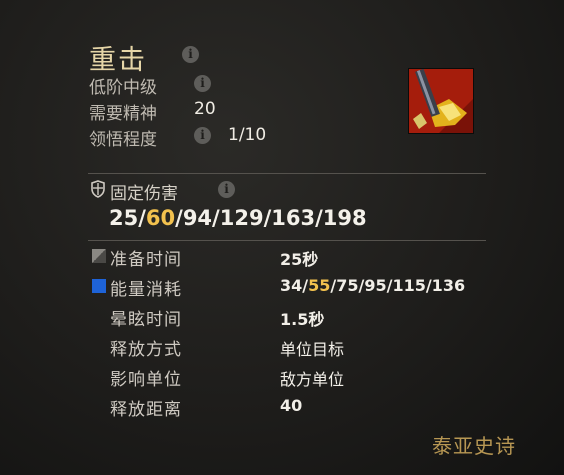 The height and width of the screenshot is (475, 564). I want to click on stat-value-stun: 1.5秒, so click(302, 319).